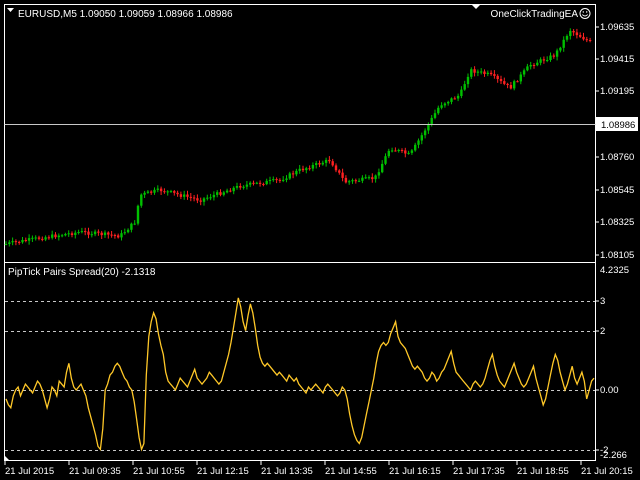 This screenshot has height=480, width=640. I want to click on price-tick: 1.09415, so click(617, 59).